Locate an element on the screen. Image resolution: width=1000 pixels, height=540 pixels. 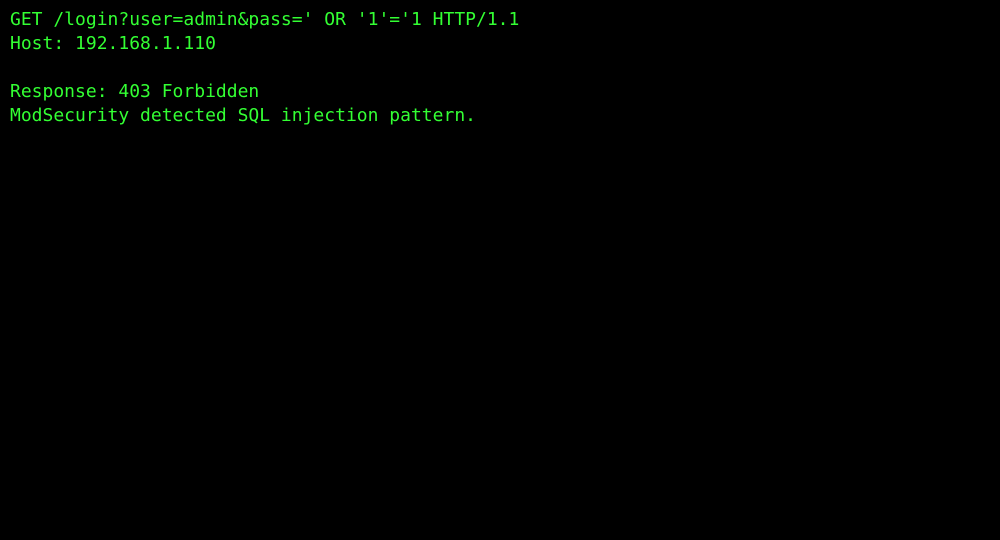
response-status-line: Response: 403 Forbidden is located at coordinates (135, 91).